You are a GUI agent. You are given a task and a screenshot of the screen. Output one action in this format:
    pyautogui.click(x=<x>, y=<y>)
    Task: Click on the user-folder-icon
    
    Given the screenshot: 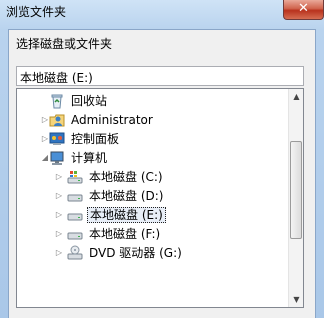 What is the action you would take?
    pyautogui.click(x=57, y=120)
    